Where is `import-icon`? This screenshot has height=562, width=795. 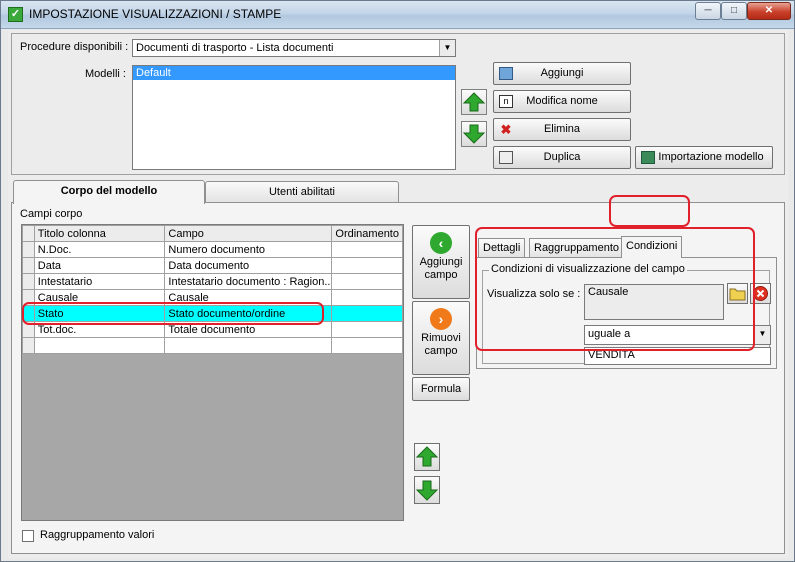 import-icon is located at coordinates (648, 157).